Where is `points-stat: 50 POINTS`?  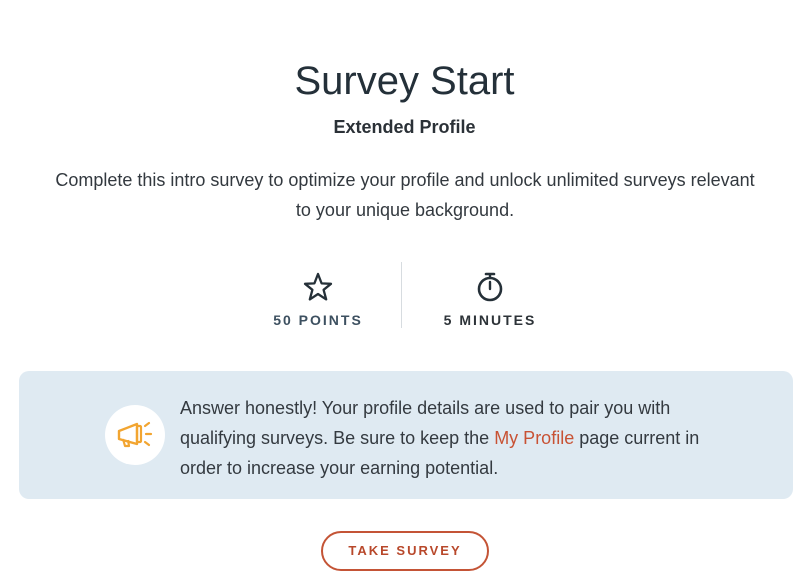 points-stat: 50 POINTS is located at coordinates (318, 297).